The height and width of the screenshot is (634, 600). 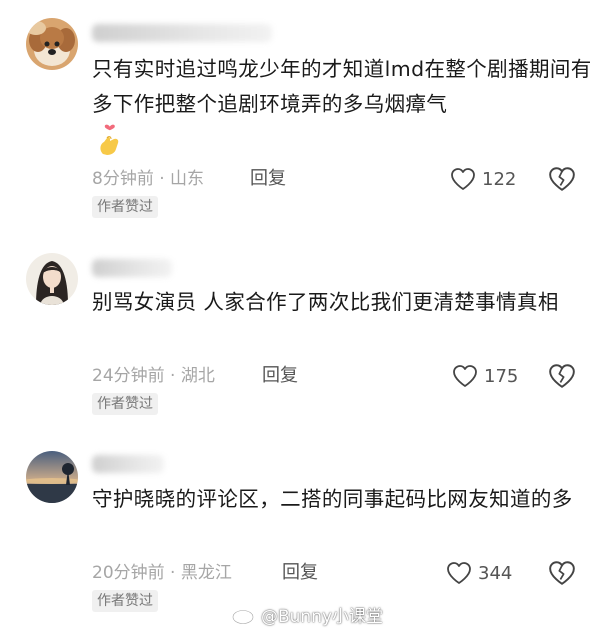 I want to click on like-count: 344, so click(x=495, y=573).